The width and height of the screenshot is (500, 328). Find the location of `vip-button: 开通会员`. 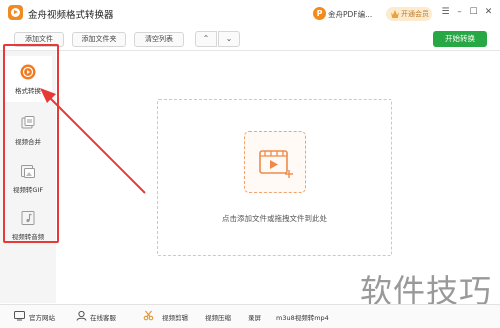

vip-button: 开通会员 is located at coordinates (409, 14).